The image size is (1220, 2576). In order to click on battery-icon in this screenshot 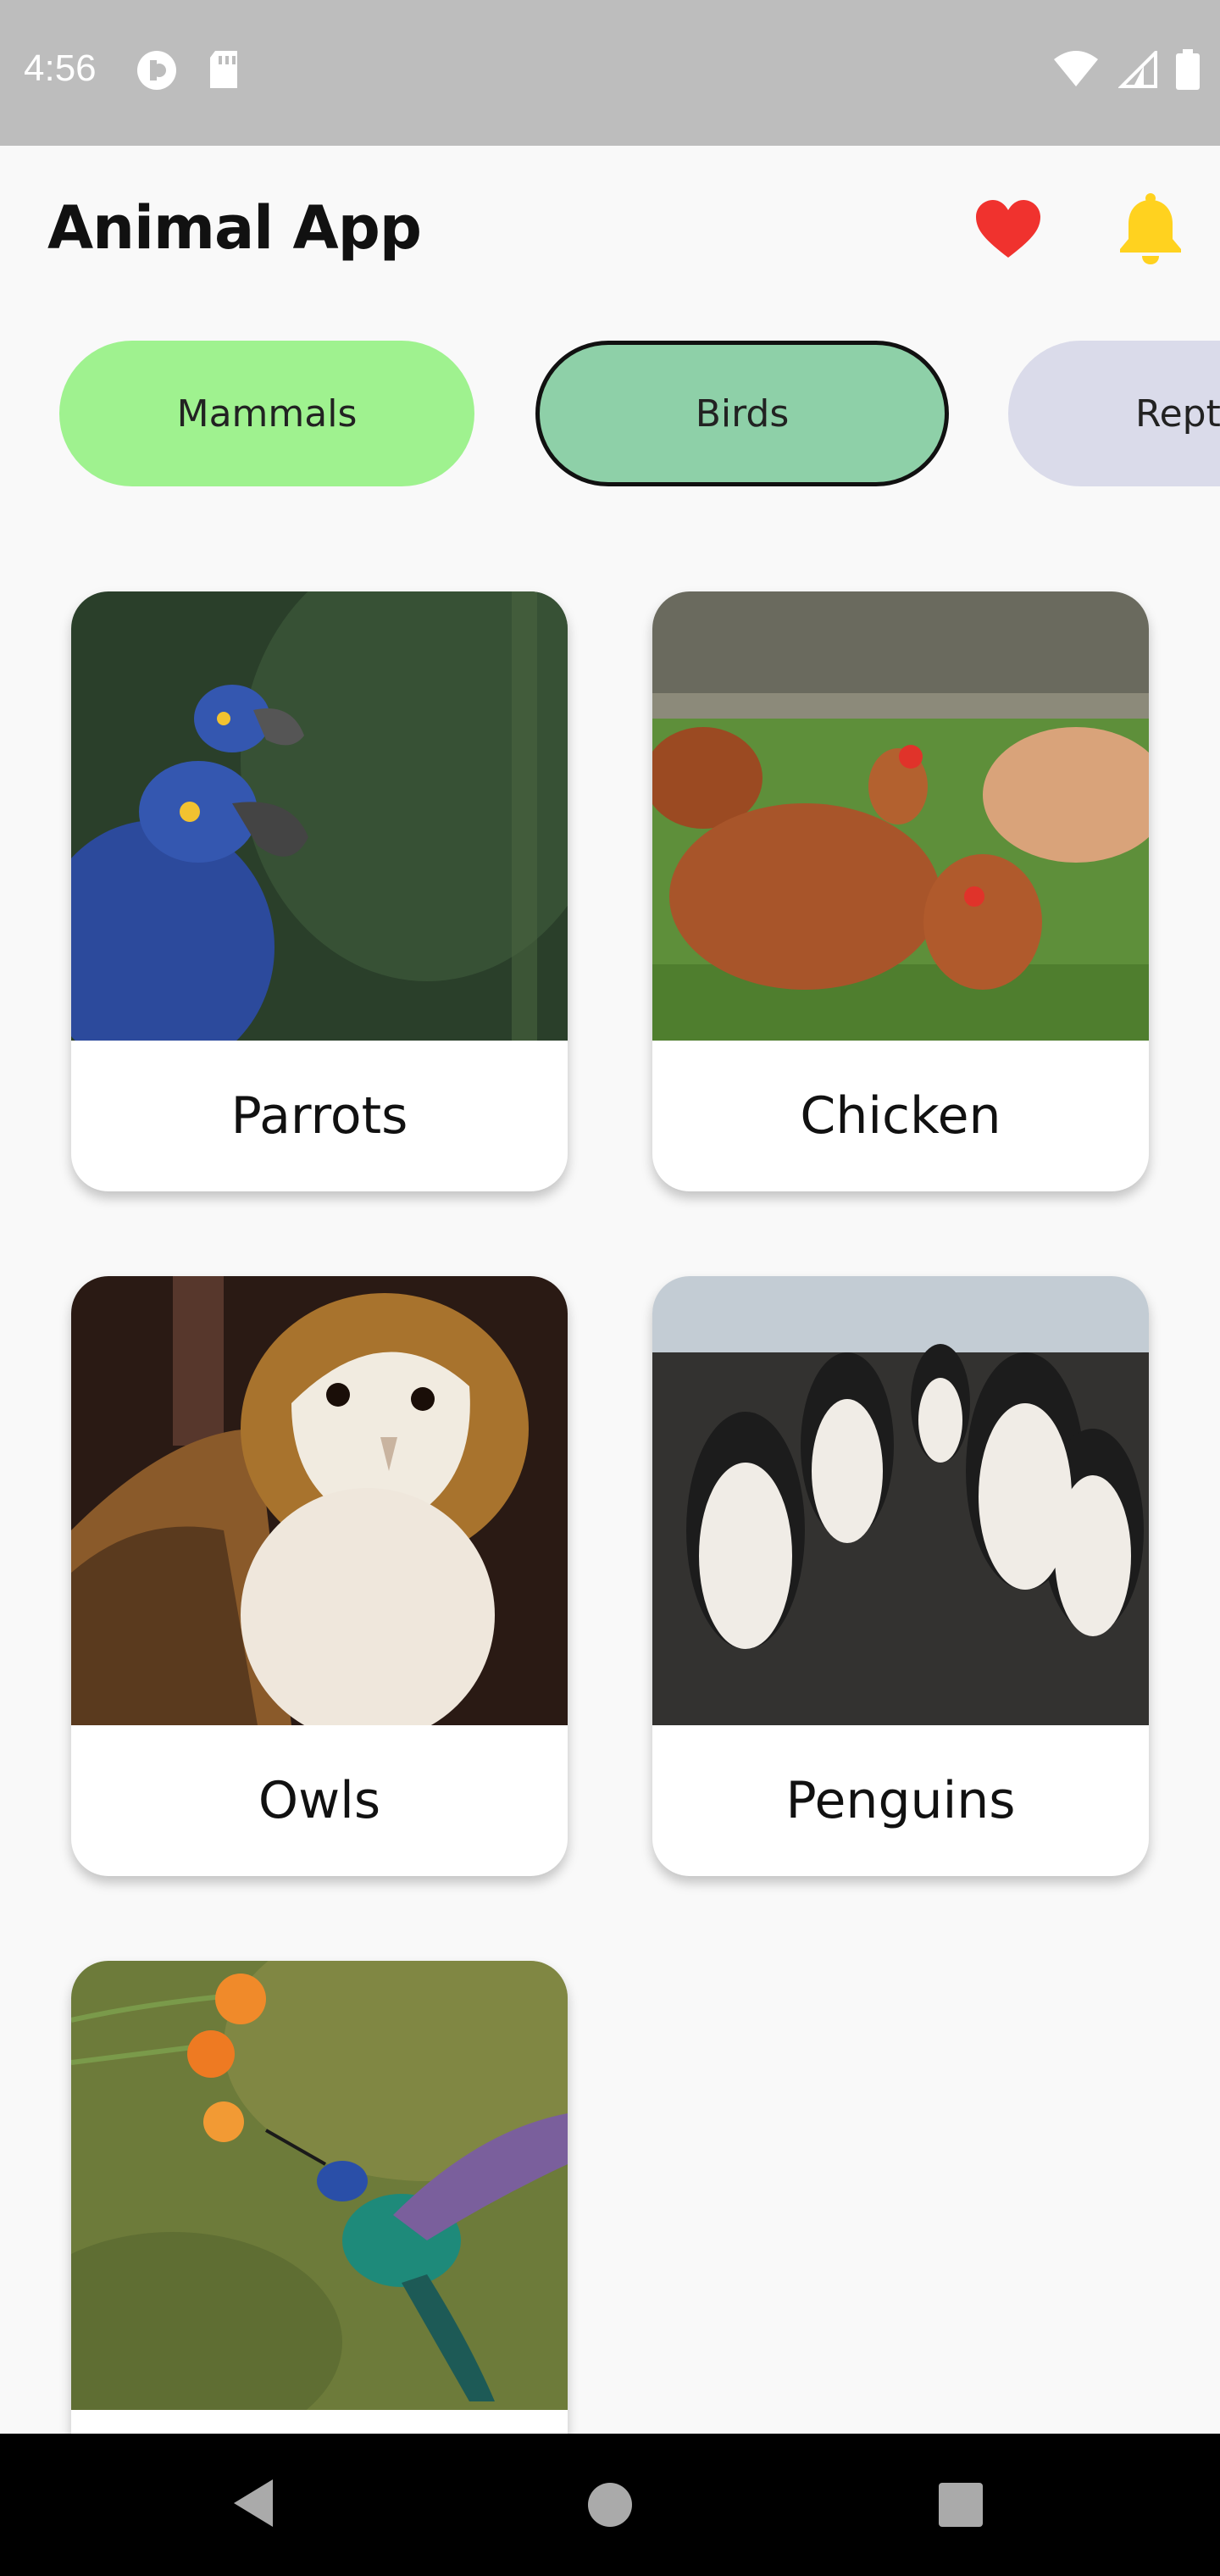, I will do `click(1188, 69)`.